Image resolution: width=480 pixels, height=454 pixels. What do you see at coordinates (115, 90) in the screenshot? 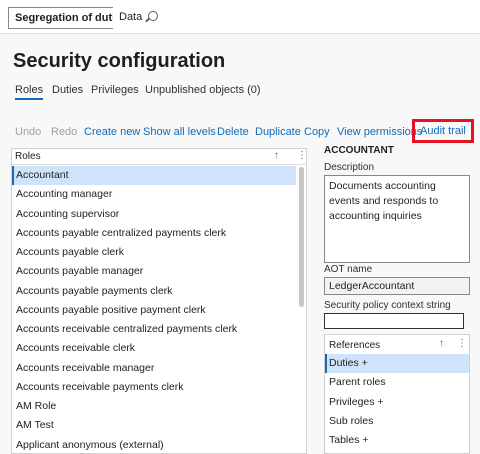
I see `tab-privileges: Privileges` at bounding box center [115, 90].